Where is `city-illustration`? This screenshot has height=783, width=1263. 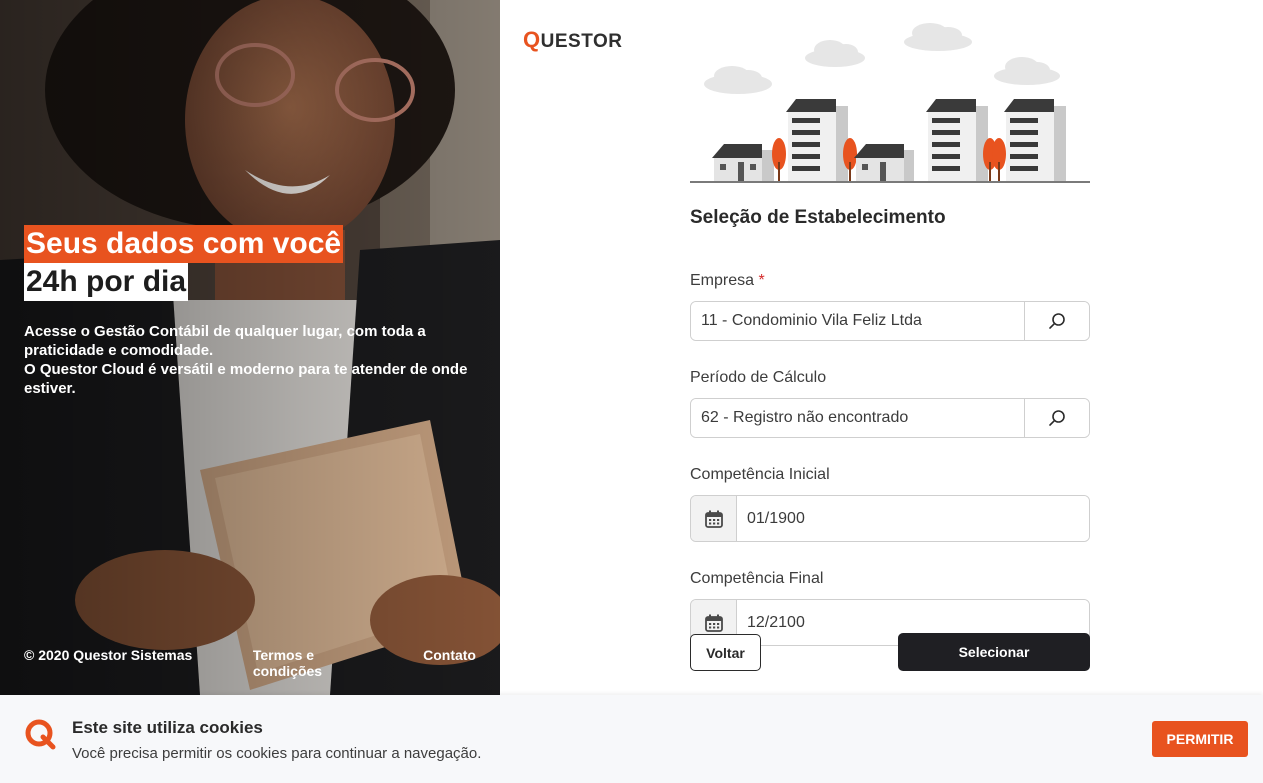 city-illustration is located at coordinates (890, 103).